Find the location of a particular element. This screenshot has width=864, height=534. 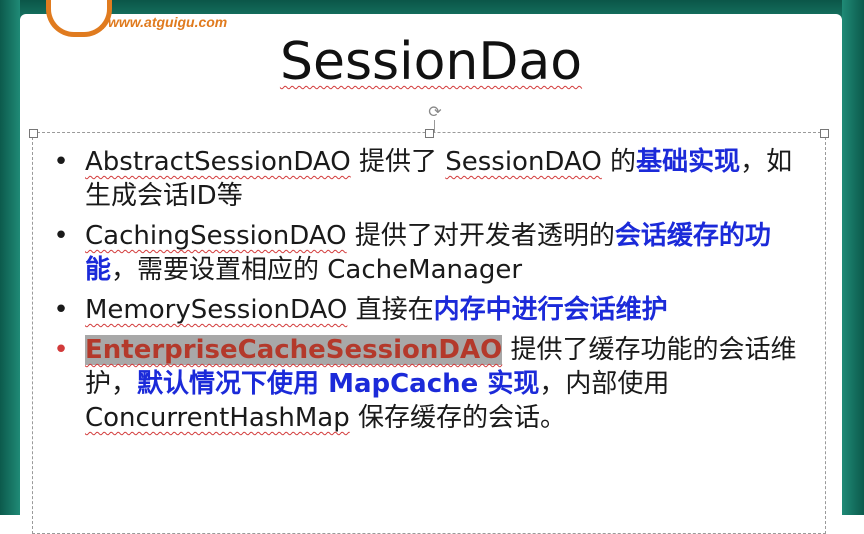

resize-handle-top-center is located at coordinates (429, 133).